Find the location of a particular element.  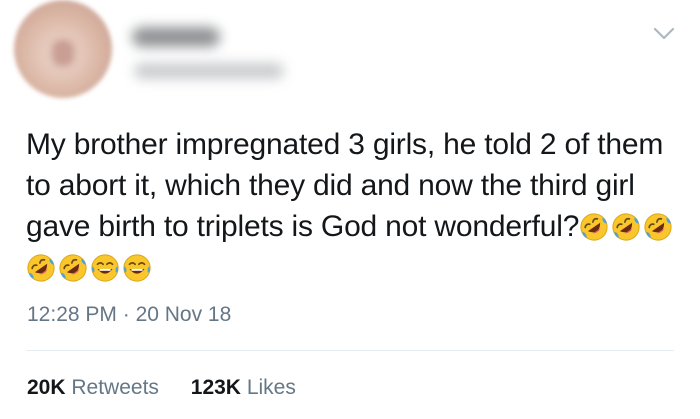

avatar is located at coordinates (63, 49).